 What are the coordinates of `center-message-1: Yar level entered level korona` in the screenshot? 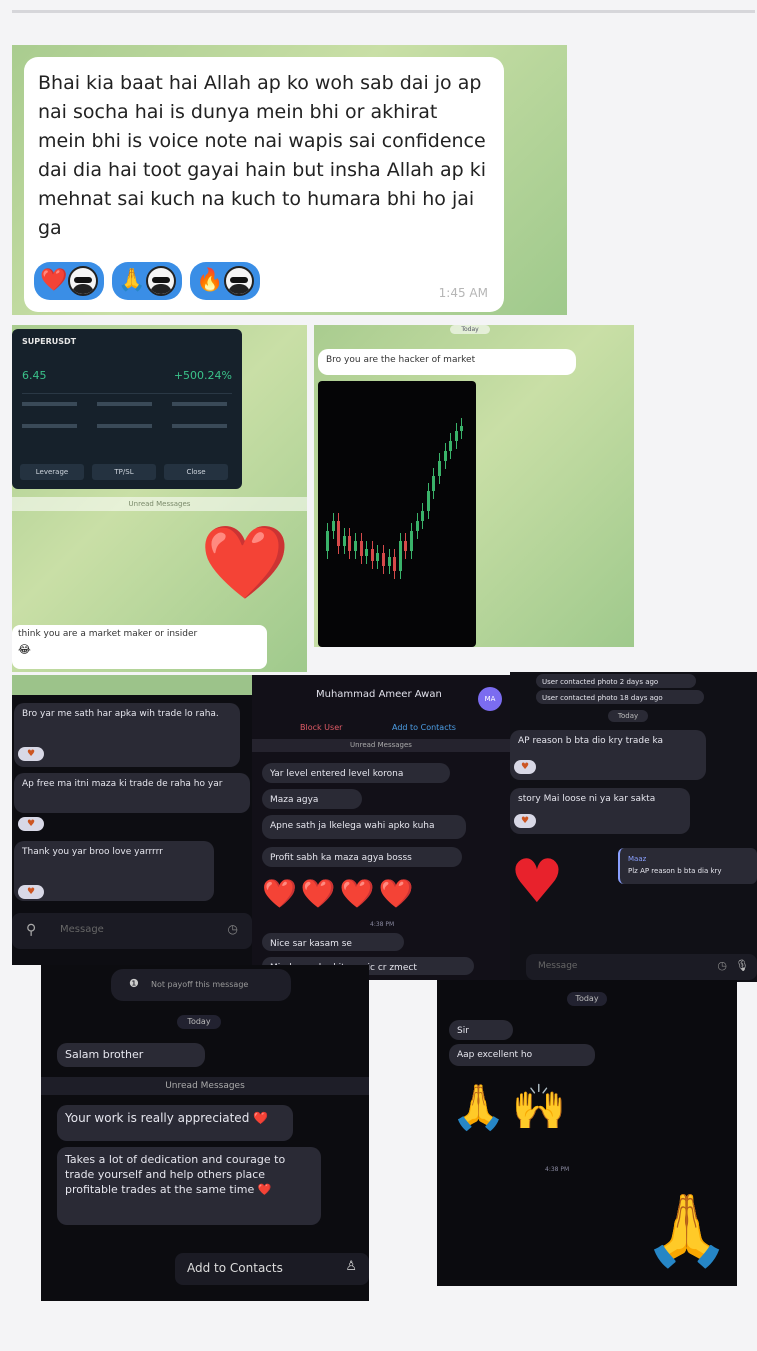 It's located at (356, 773).